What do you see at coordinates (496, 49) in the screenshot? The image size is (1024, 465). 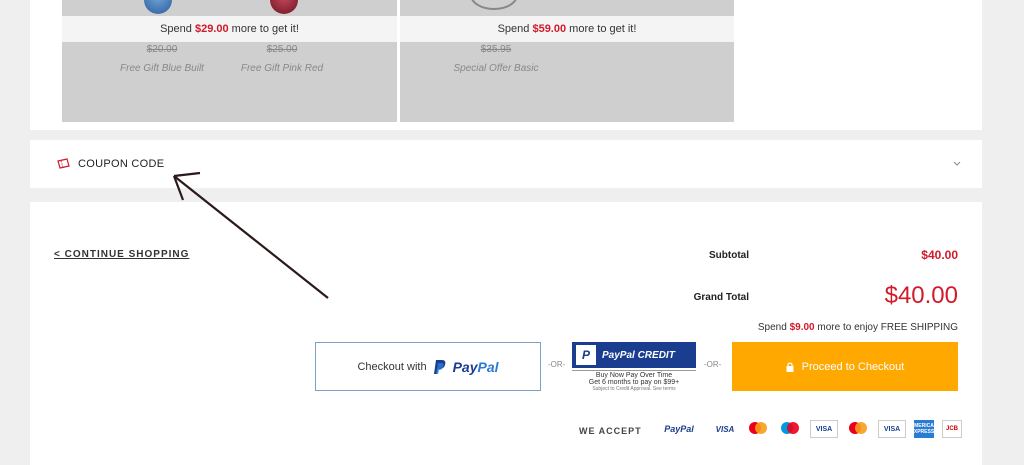 I see `gift-old-price: $35.95` at bounding box center [496, 49].